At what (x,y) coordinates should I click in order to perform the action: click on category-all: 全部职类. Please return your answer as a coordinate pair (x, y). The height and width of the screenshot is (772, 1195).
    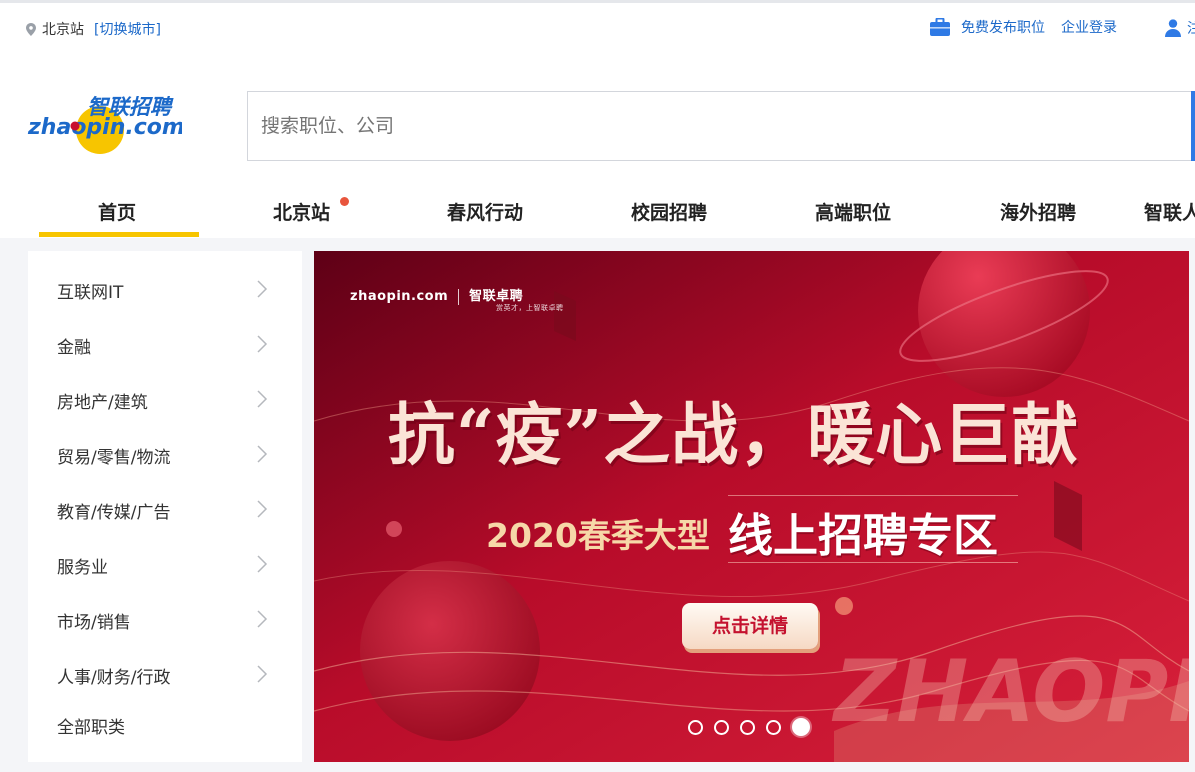
    Looking at the image, I should click on (165, 724).